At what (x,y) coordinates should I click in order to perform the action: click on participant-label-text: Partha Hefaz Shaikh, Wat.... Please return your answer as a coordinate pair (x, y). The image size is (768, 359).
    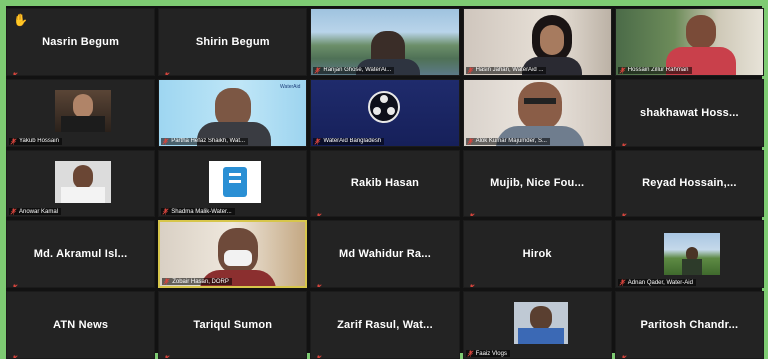
    Looking at the image, I should click on (208, 141).